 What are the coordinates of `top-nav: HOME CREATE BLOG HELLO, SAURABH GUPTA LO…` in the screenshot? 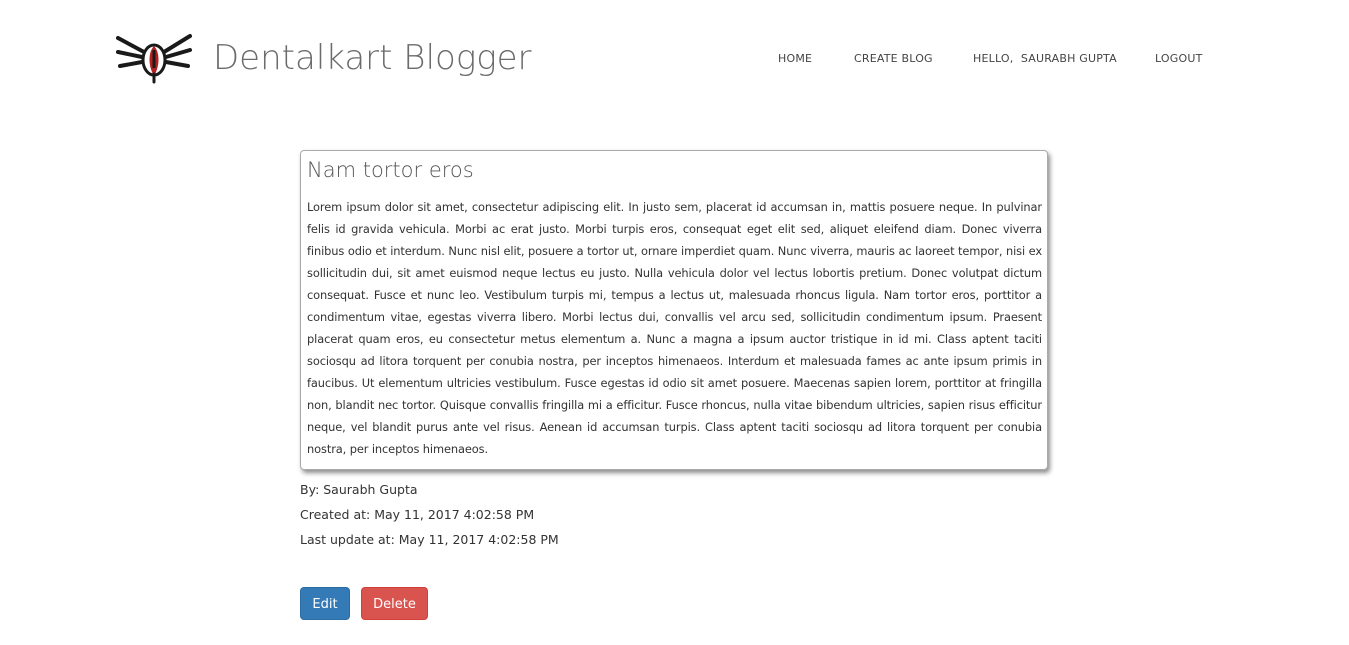 It's located at (674, 61).